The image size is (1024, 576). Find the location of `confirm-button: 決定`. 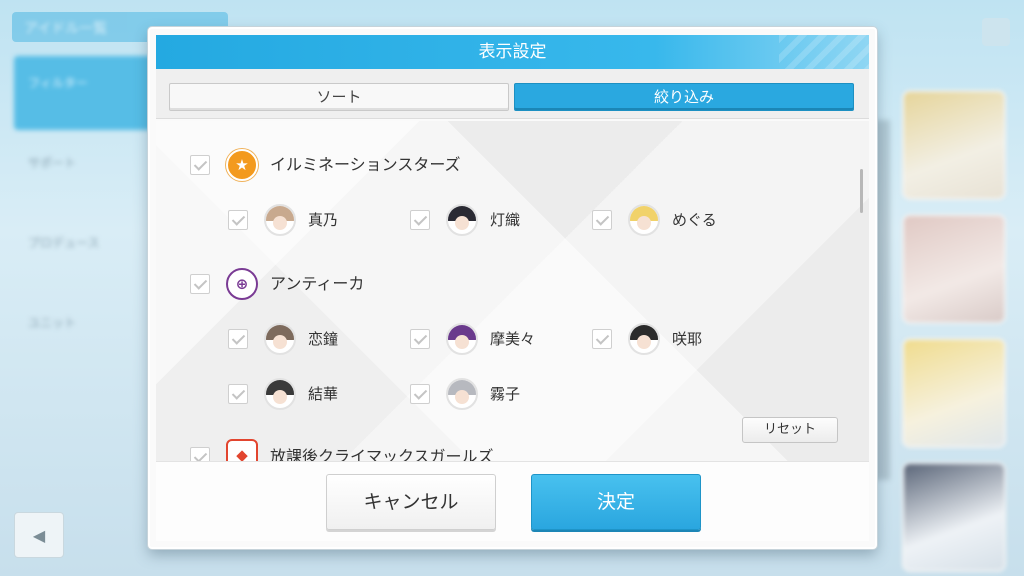

confirm-button: 決定 is located at coordinates (616, 502).